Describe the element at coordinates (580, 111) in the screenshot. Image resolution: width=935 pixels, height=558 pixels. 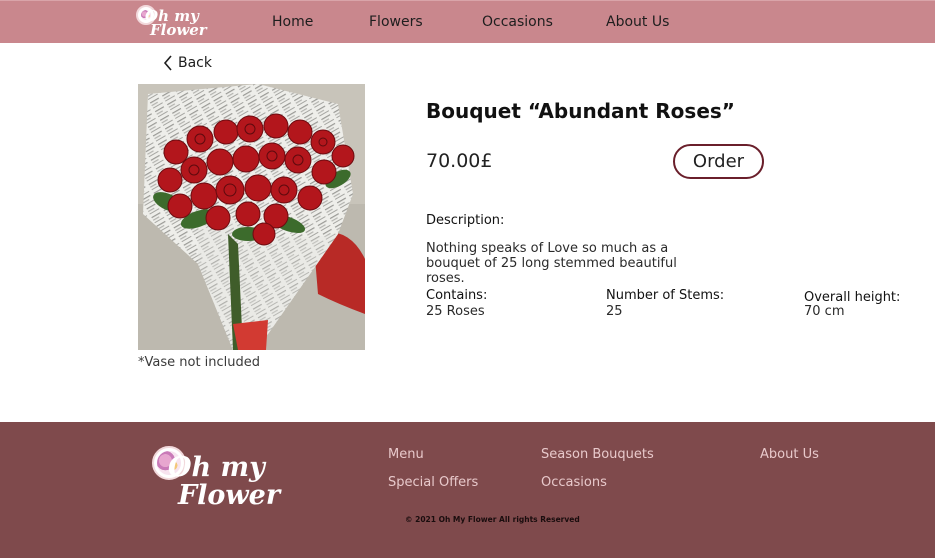
I see `product-title: Bouquet “Abundant Roses”` at that location.